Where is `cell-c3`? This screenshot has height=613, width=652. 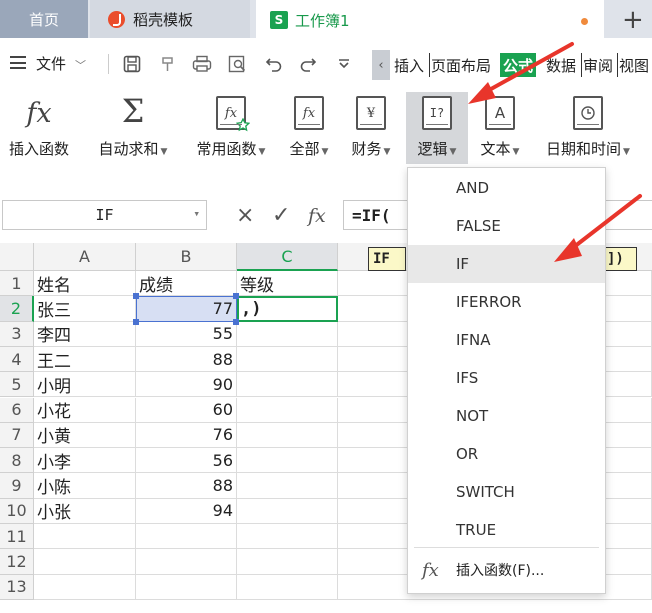
cell-c3 is located at coordinates (287, 334).